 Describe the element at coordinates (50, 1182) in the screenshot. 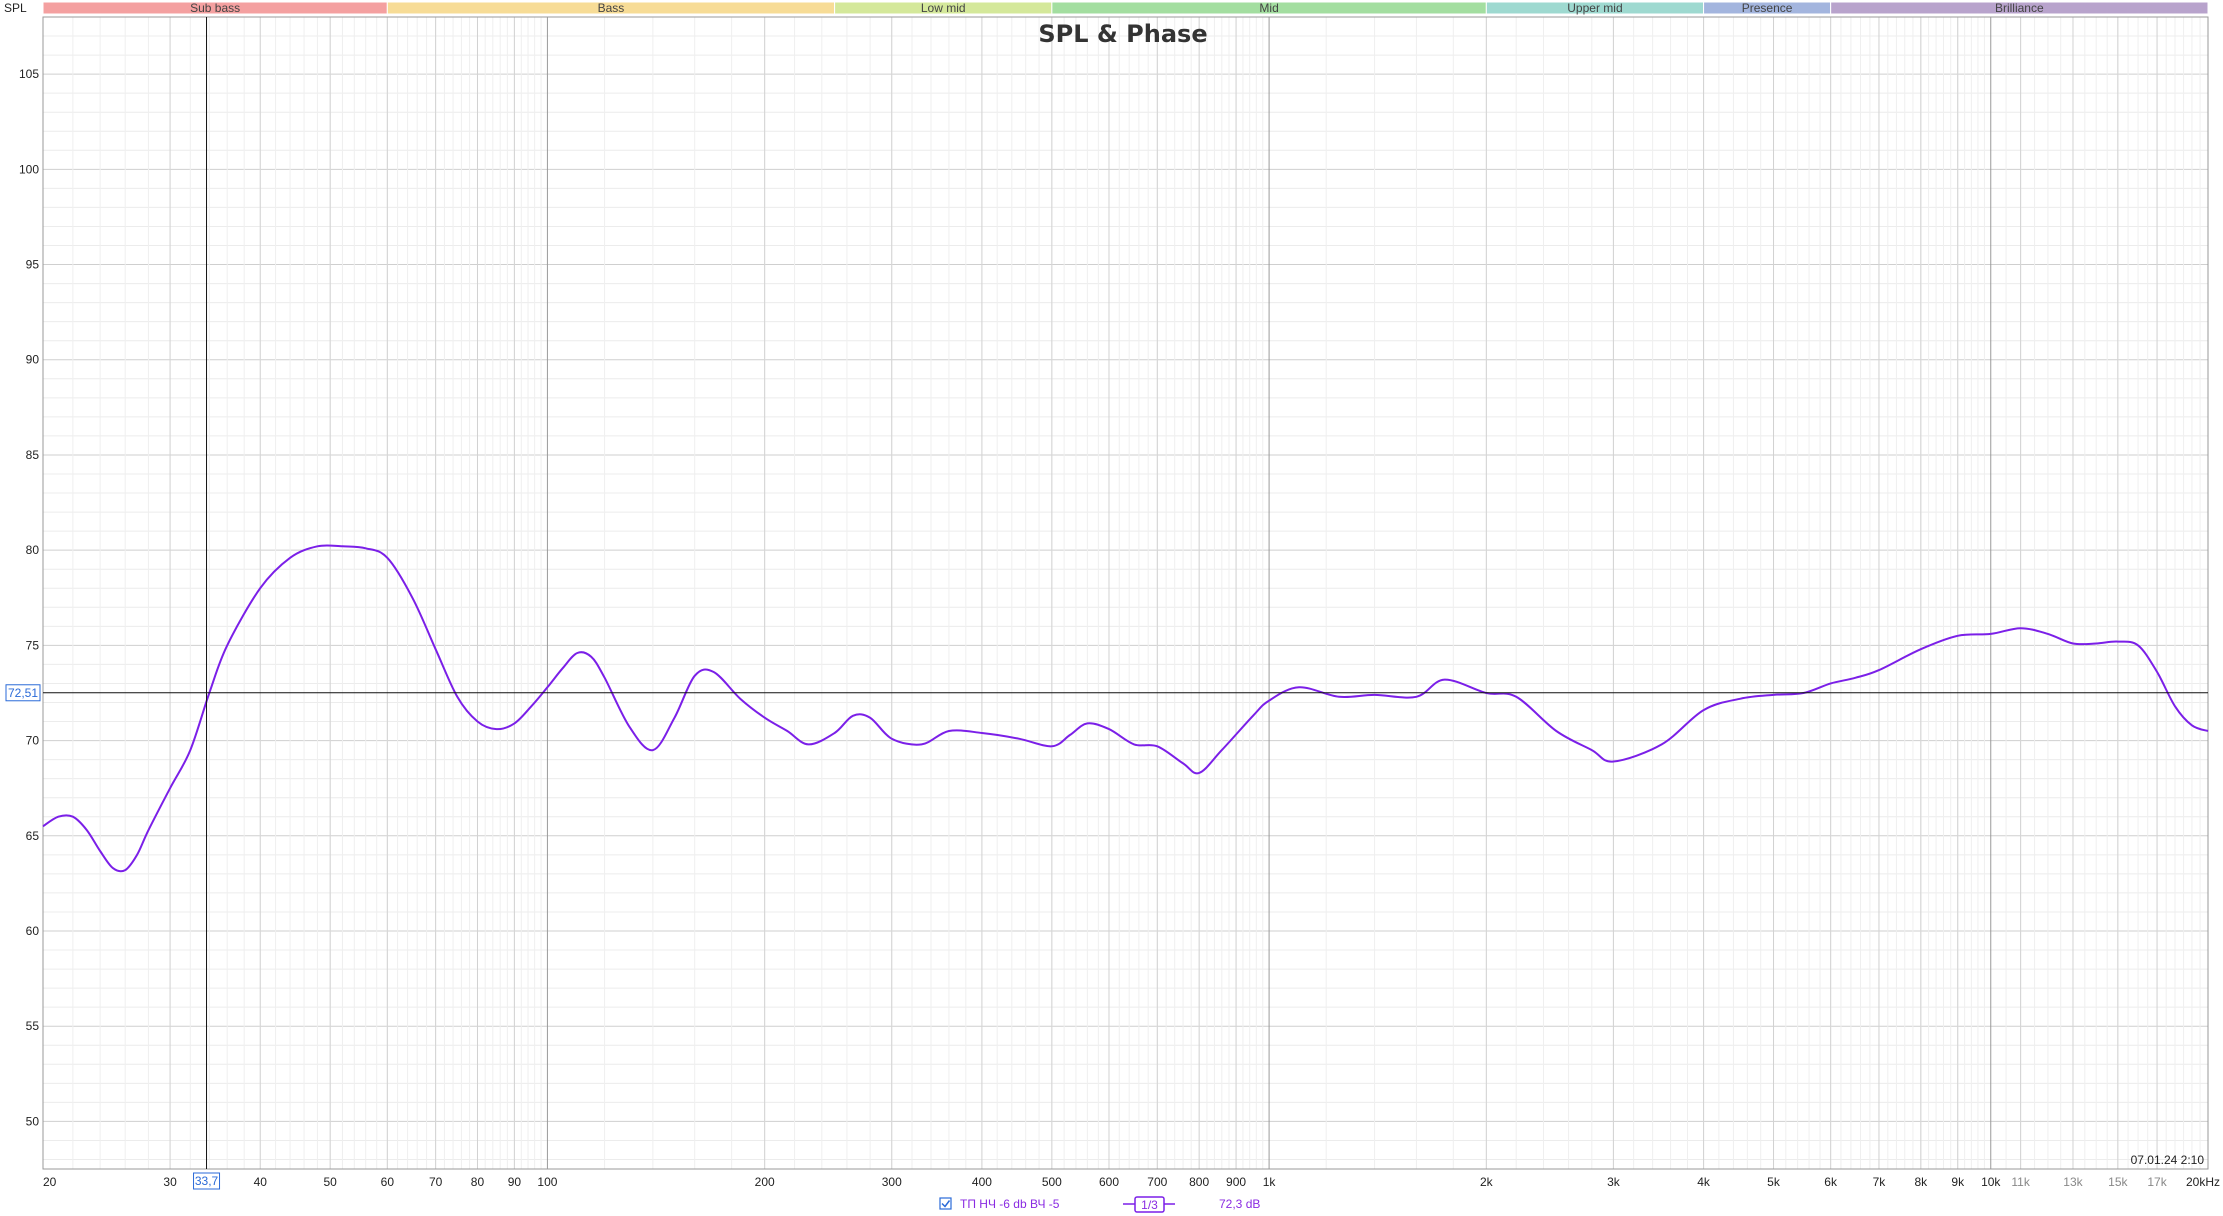

I see `x-tick-label: 20` at that location.